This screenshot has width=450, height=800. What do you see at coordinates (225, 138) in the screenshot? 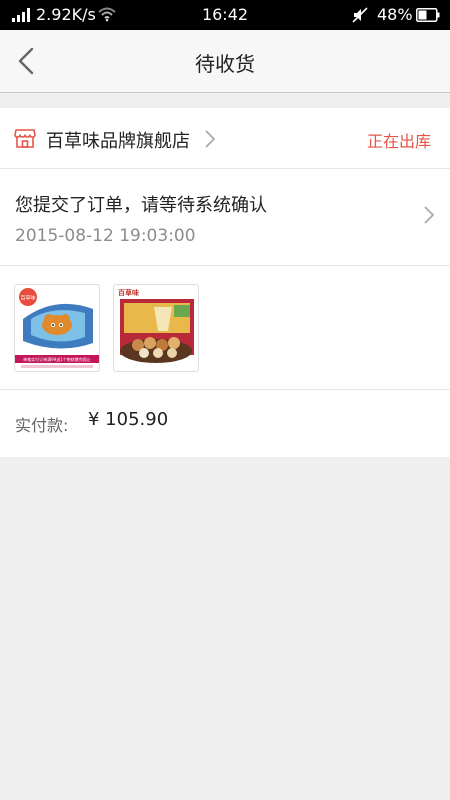
I see `store-row: 百草味品牌旗舰店 正在出库` at bounding box center [225, 138].